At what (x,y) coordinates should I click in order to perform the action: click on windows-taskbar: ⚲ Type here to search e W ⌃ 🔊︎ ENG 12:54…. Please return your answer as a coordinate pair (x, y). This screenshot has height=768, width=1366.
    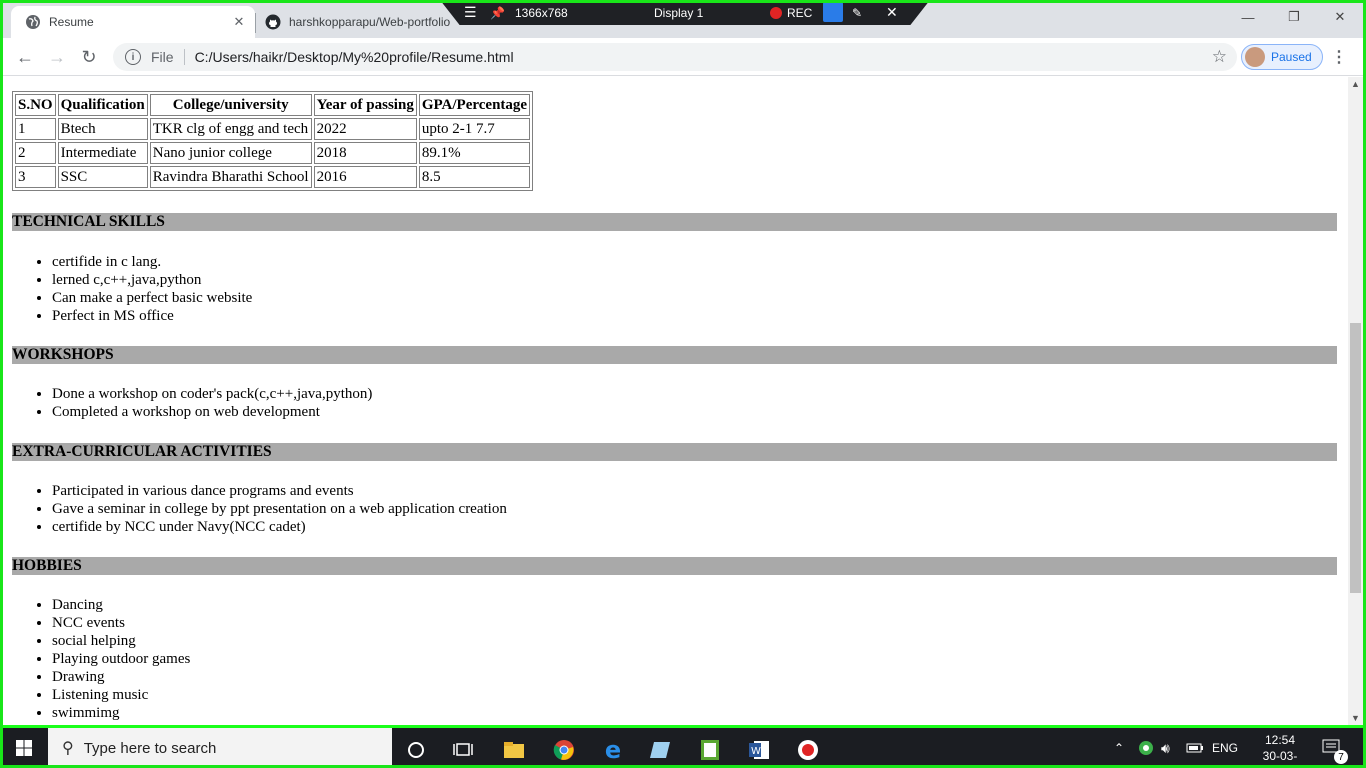
    Looking at the image, I should click on (683, 748).